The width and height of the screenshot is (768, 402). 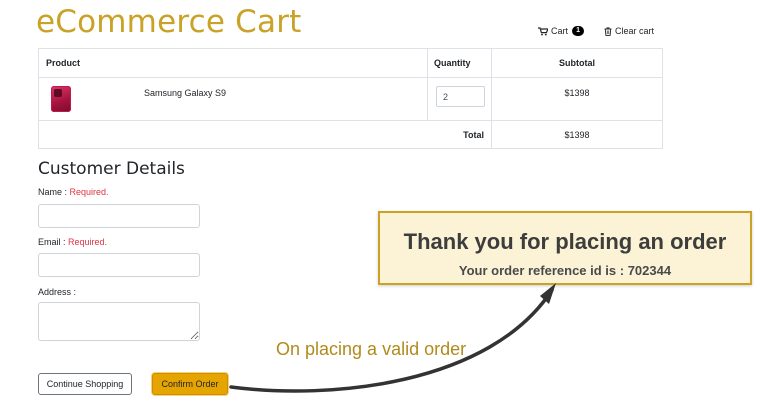 I want to click on cart-link: Cart 1, so click(x=561, y=31).